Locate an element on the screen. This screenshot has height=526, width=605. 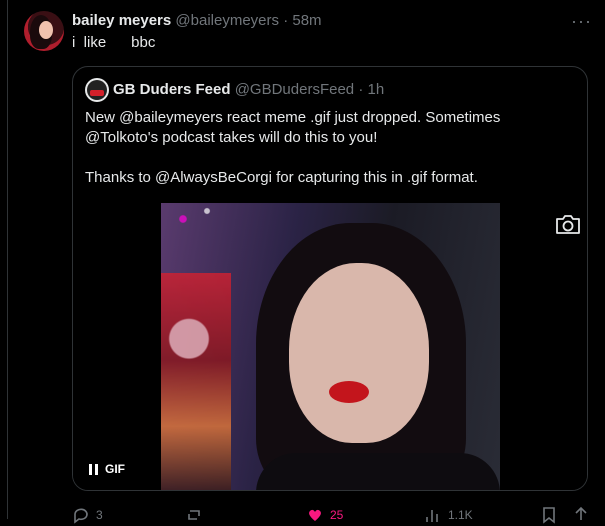
display-name: bailey meyers is located at coordinates (121, 20).